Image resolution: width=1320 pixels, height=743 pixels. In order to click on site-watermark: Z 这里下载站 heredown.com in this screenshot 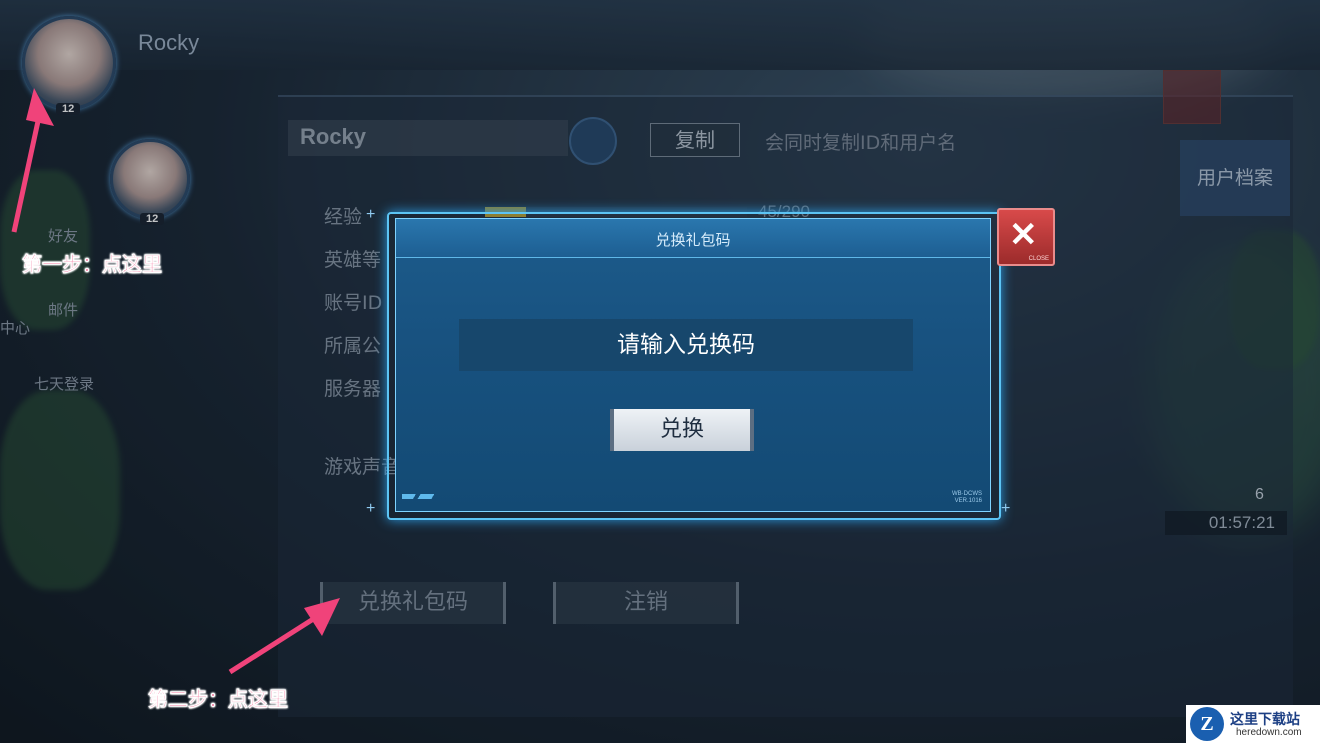, I will do `click(1253, 724)`.